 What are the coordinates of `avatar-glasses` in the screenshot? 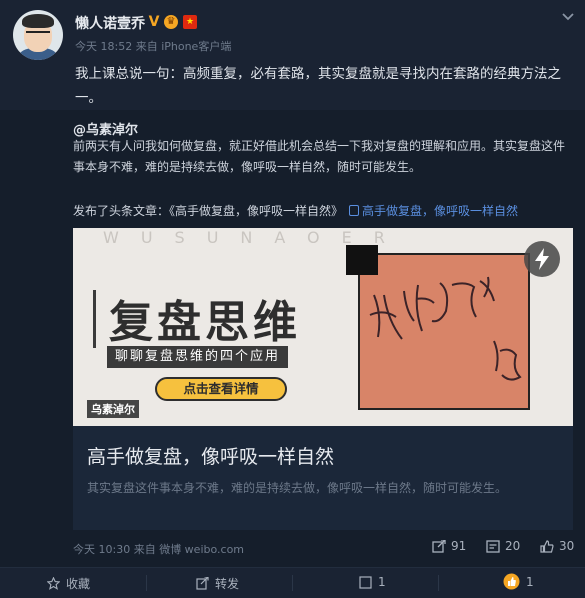 It's located at (38, 34).